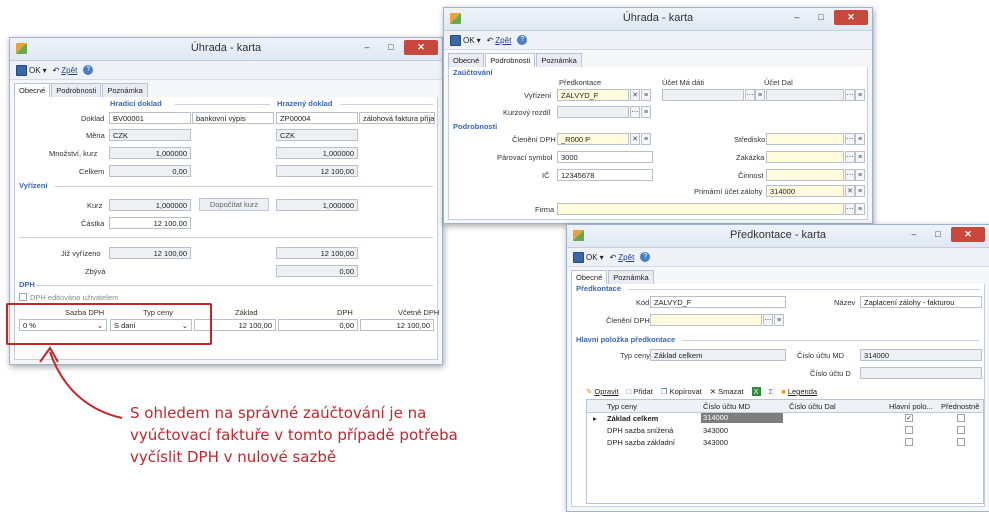 The width and height of the screenshot is (989, 512). What do you see at coordinates (706, 320) in the screenshot?
I see `field-cleneni-dph` at bounding box center [706, 320].